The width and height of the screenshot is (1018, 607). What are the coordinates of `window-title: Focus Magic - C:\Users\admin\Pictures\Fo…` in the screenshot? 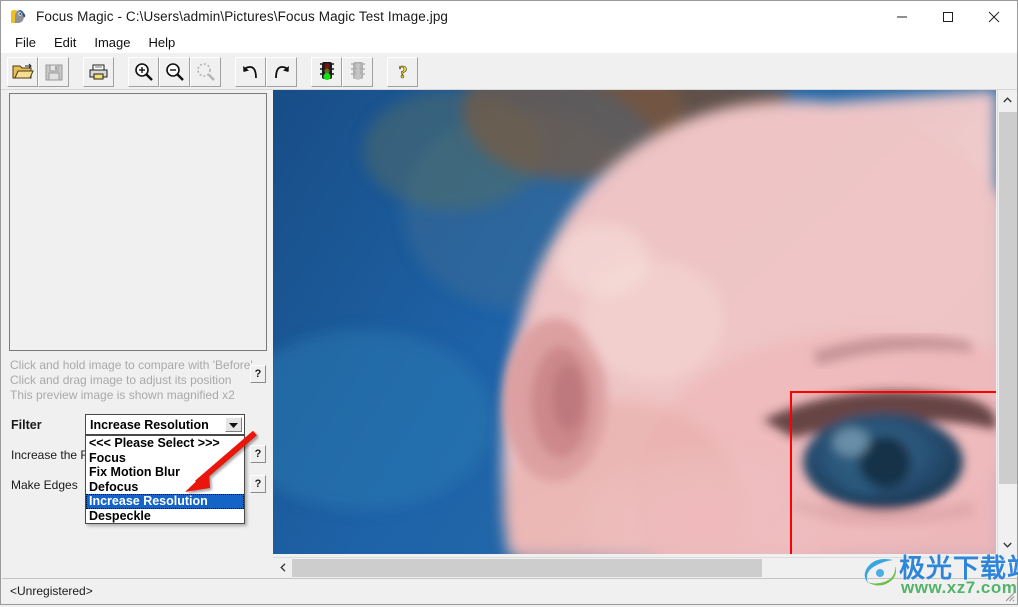 It's located at (242, 16).